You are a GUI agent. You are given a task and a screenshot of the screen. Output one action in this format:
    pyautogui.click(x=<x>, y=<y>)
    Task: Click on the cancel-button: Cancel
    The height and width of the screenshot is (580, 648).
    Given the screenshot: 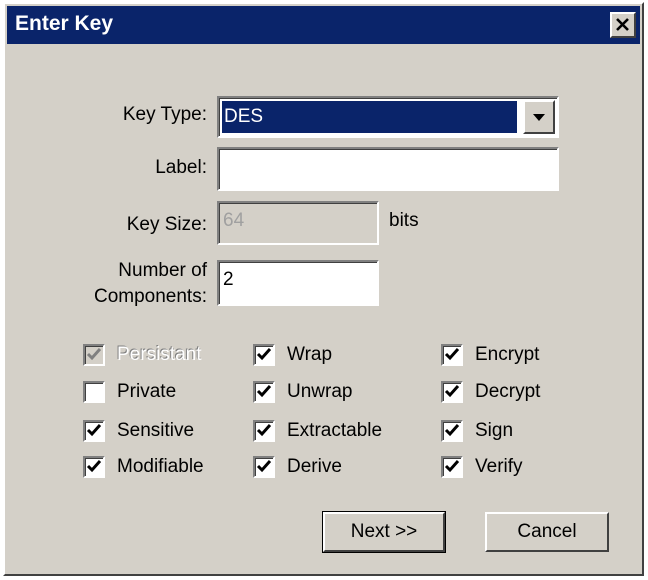 What is the action you would take?
    pyautogui.click(x=547, y=532)
    